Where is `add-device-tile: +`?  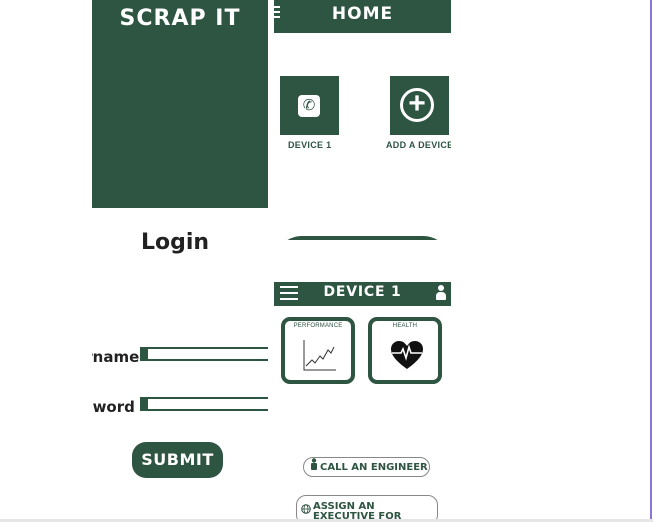
add-device-tile: + is located at coordinates (419, 105).